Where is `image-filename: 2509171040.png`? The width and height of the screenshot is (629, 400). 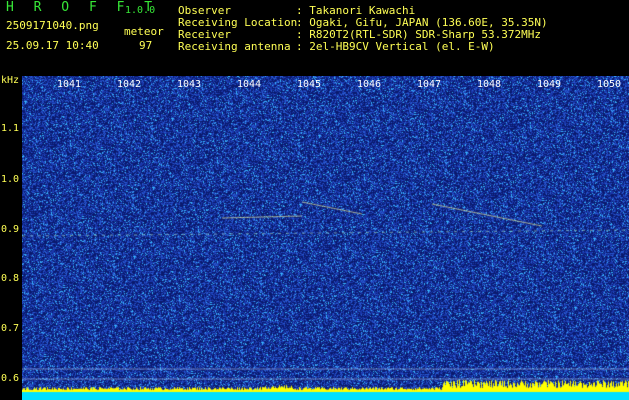 image-filename: 2509171040.png is located at coordinates (52, 25).